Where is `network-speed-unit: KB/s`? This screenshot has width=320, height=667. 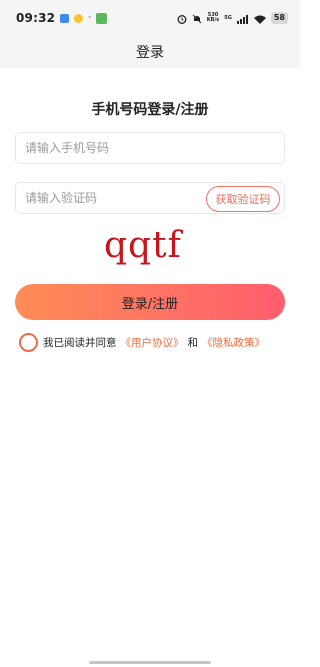 network-speed-unit: KB/s is located at coordinates (213, 20).